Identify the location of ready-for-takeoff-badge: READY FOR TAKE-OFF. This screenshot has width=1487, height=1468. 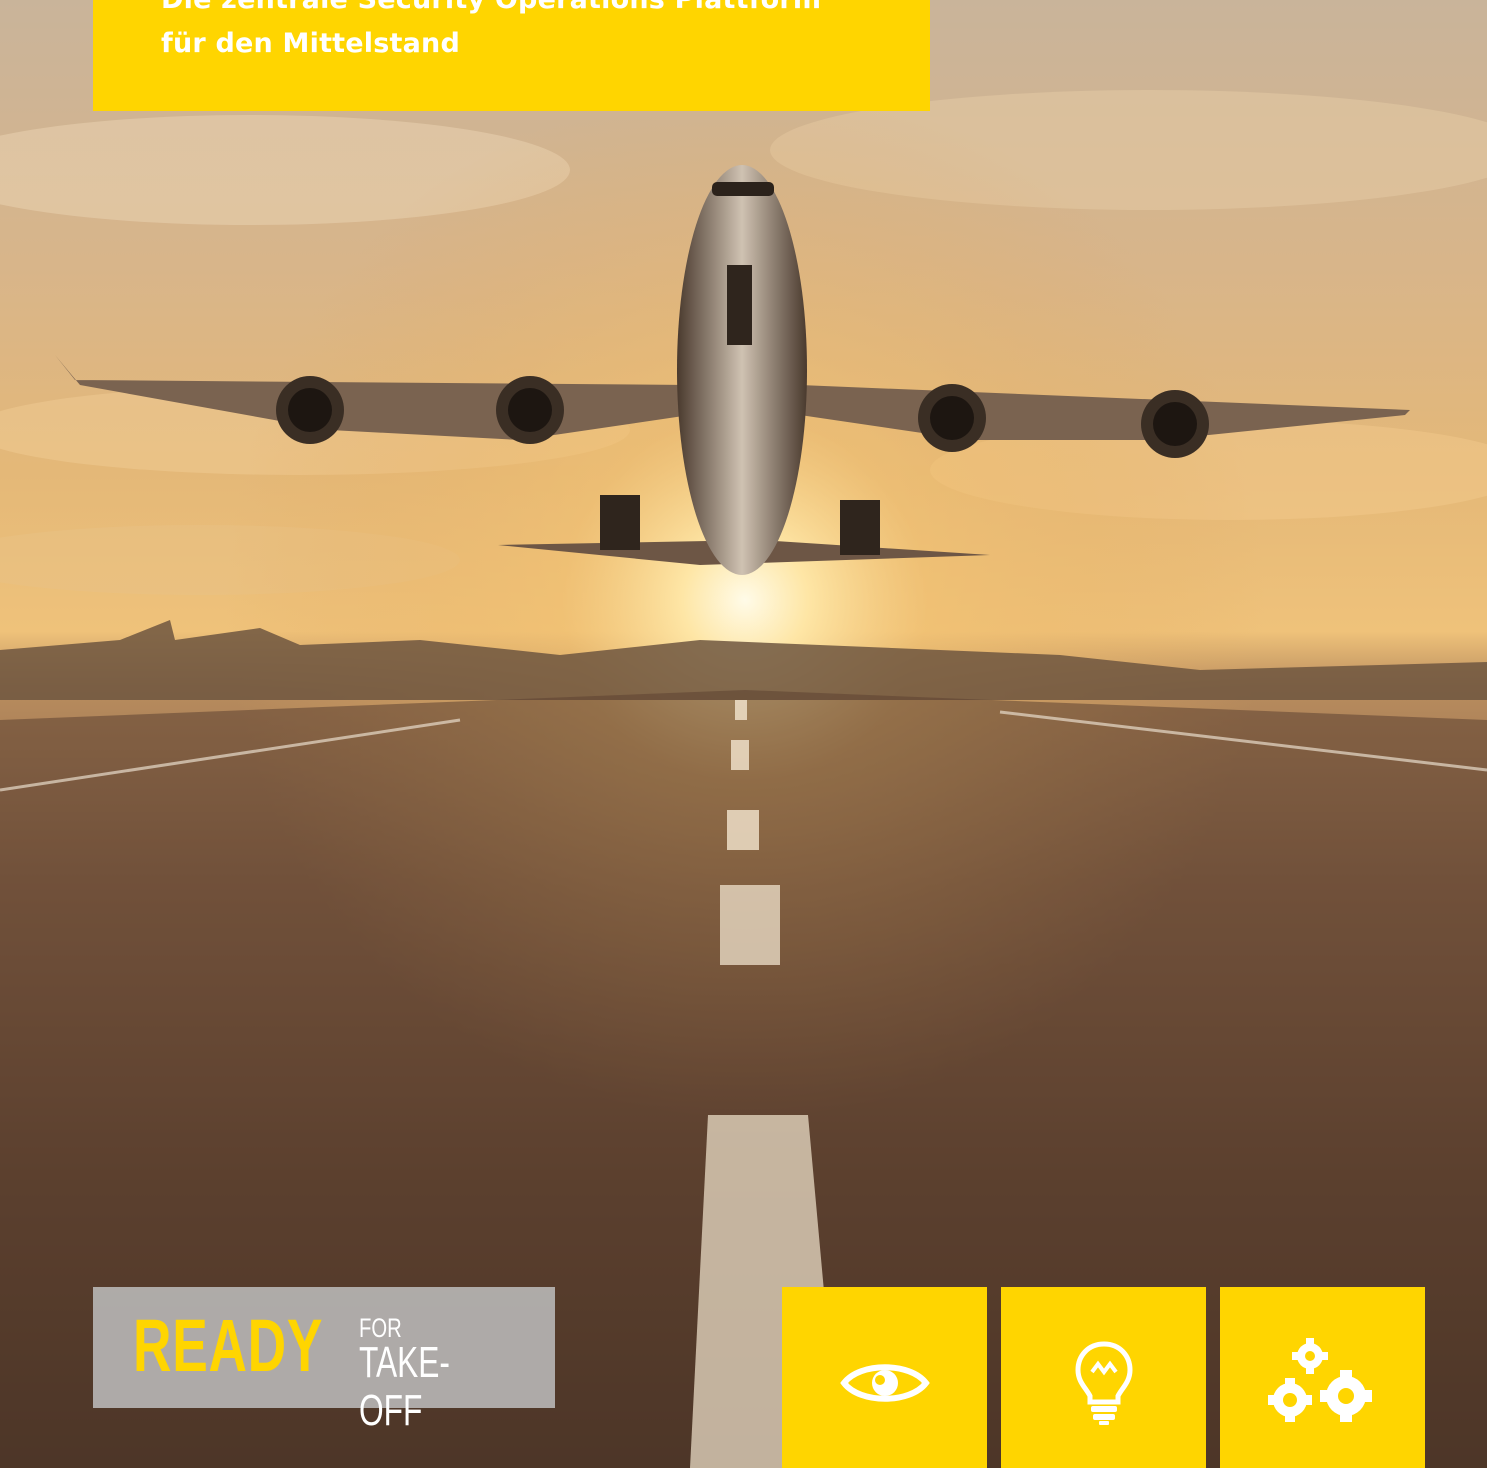
(324, 1361).